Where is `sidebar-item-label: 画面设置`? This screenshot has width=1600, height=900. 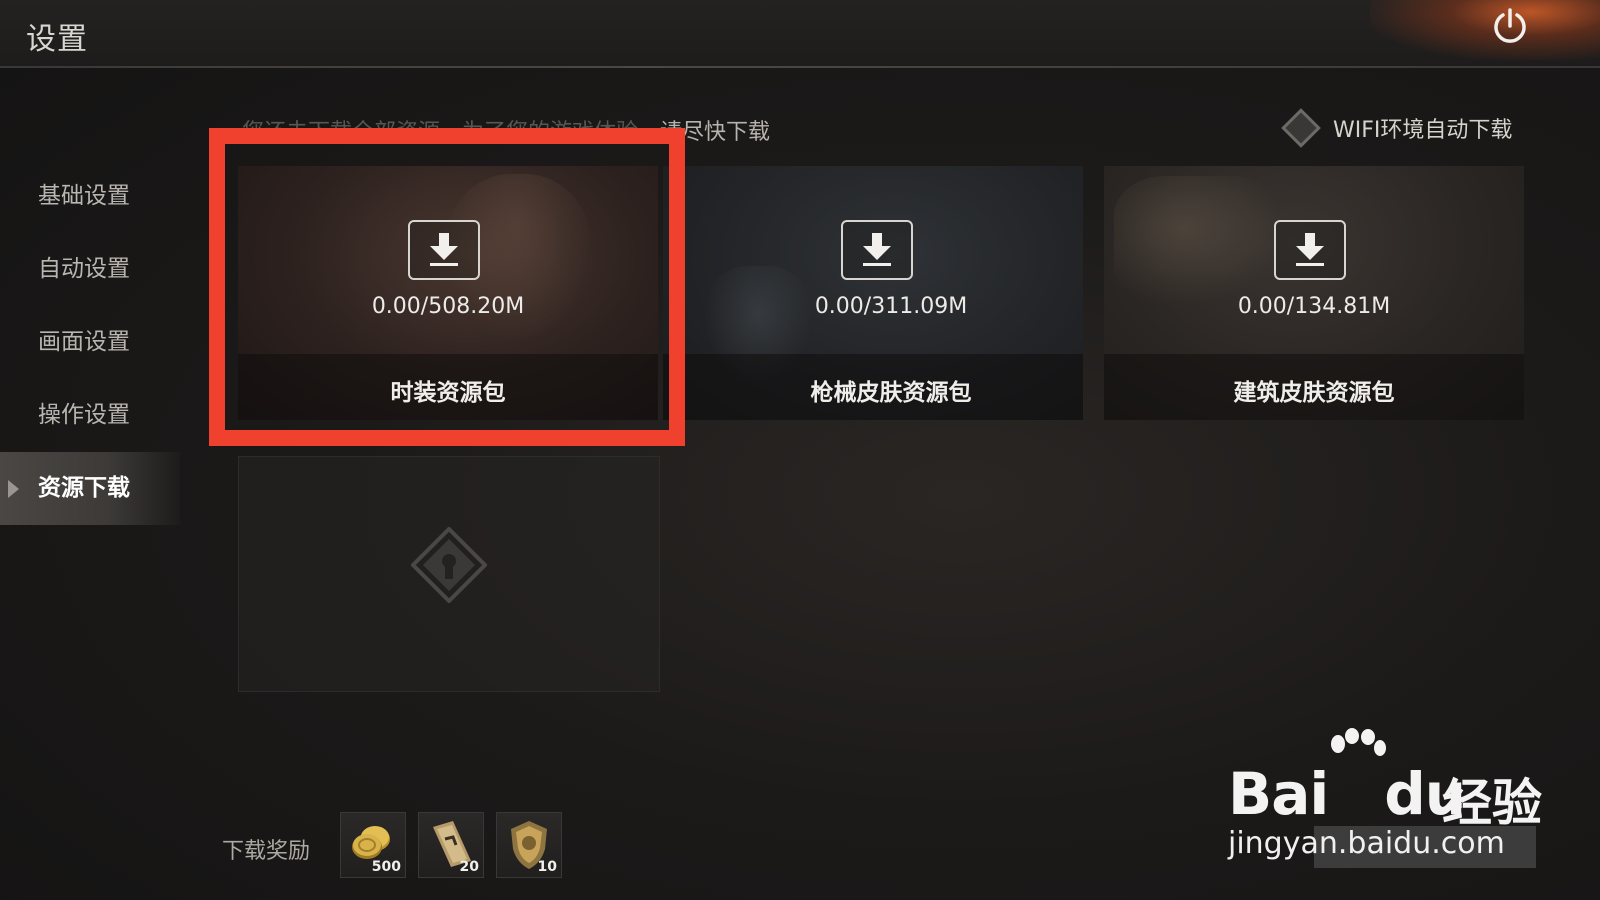 sidebar-item-label: 画面设置 is located at coordinates (84, 342).